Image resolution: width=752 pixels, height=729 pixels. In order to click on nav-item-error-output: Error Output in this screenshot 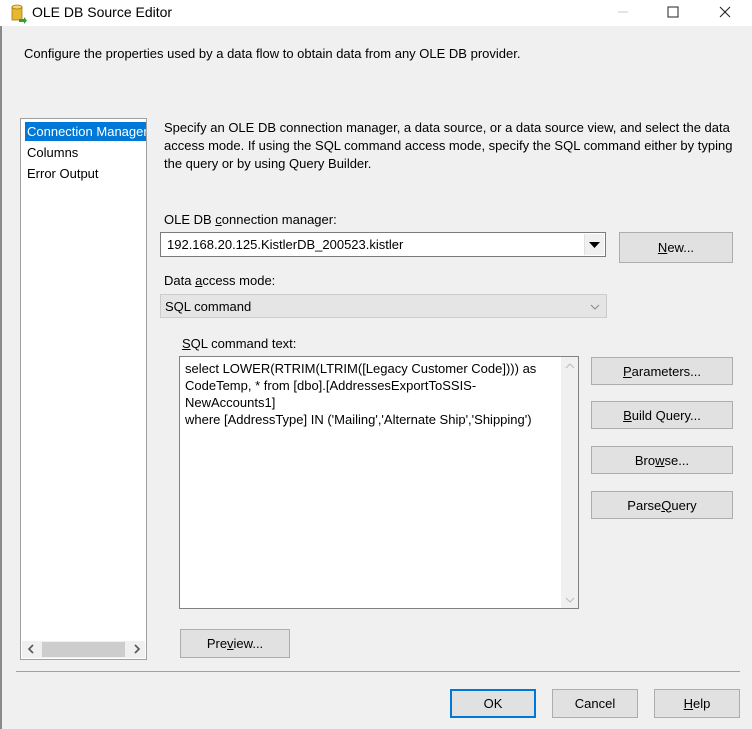, I will do `click(85, 173)`.